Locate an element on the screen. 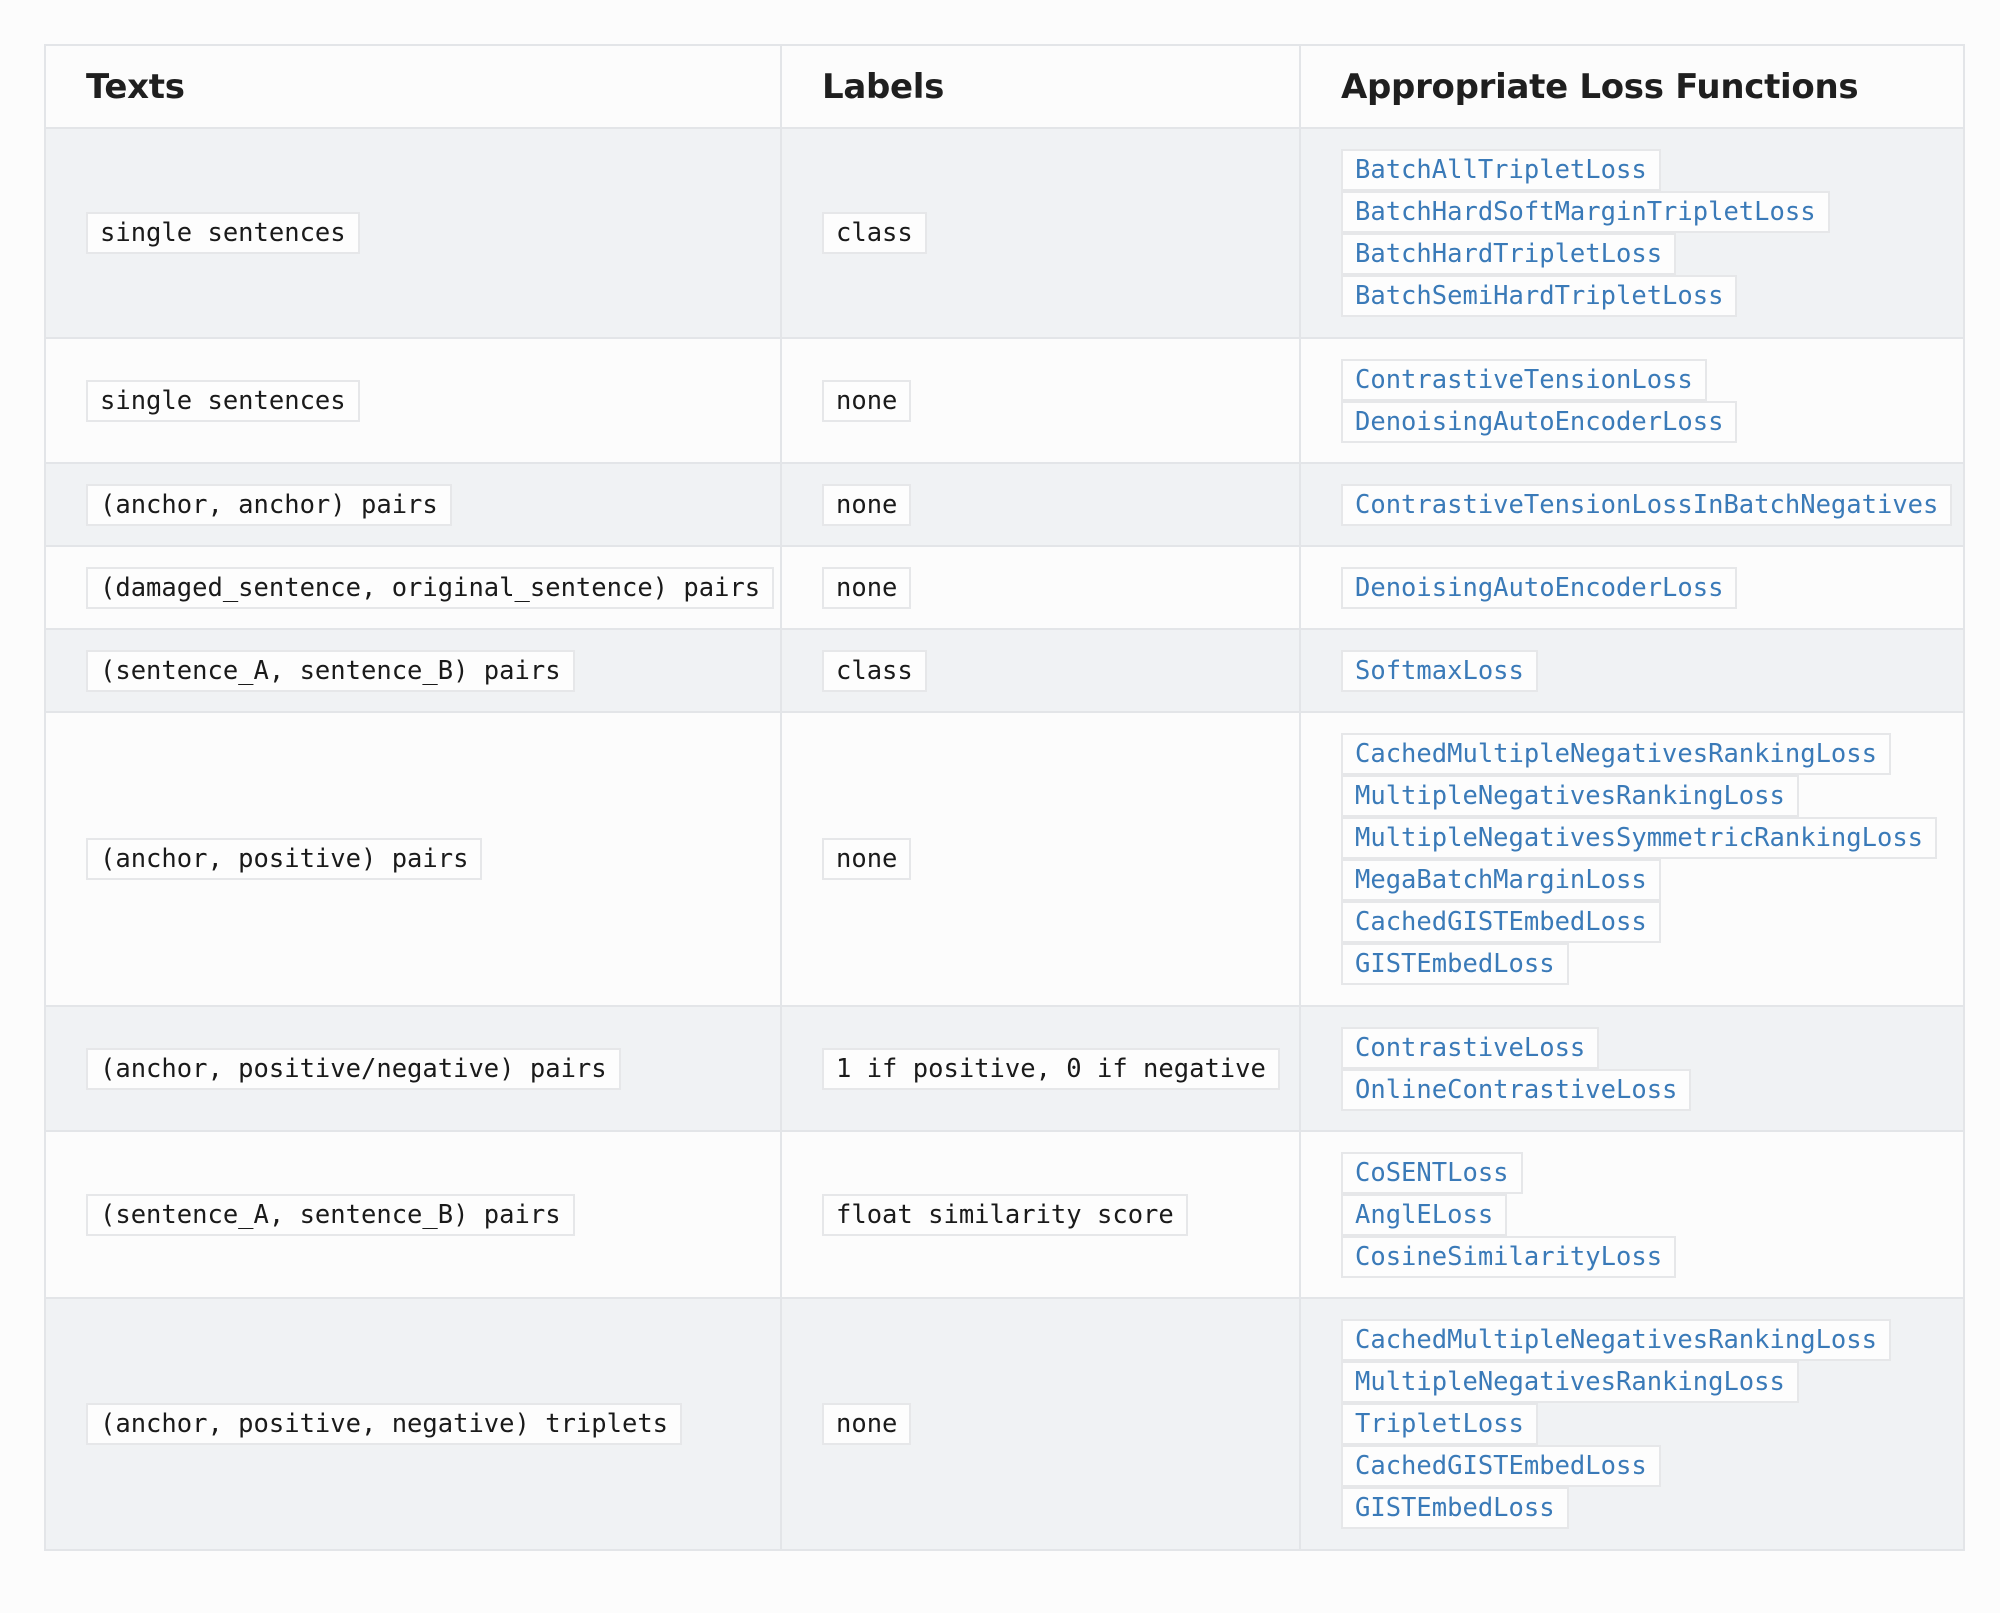 The height and width of the screenshot is (1613, 2000). loss-functions-cell: CoSENTLoss AnglELoss CosineSimilarityLoss is located at coordinates (1632, 1214).